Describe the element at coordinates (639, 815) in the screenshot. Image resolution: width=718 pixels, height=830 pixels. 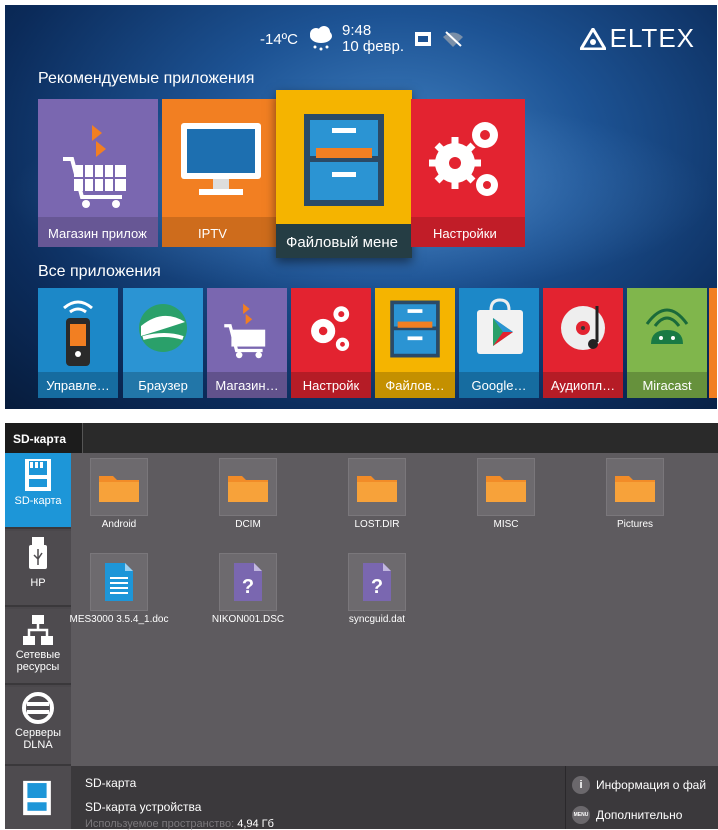
I see `more-label: Дополнительно` at that location.